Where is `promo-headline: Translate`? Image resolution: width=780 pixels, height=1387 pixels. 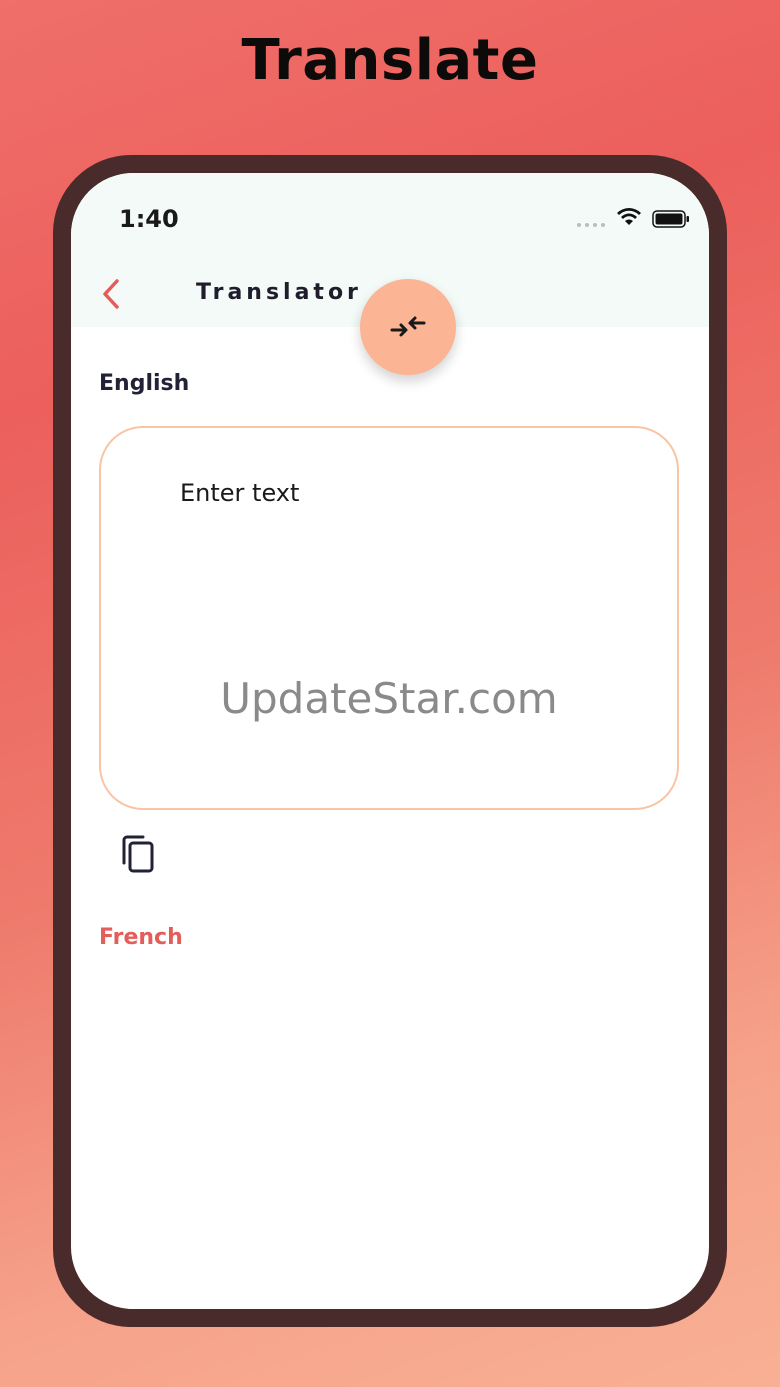
promo-headline: Translate is located at coordinates (390, 60).